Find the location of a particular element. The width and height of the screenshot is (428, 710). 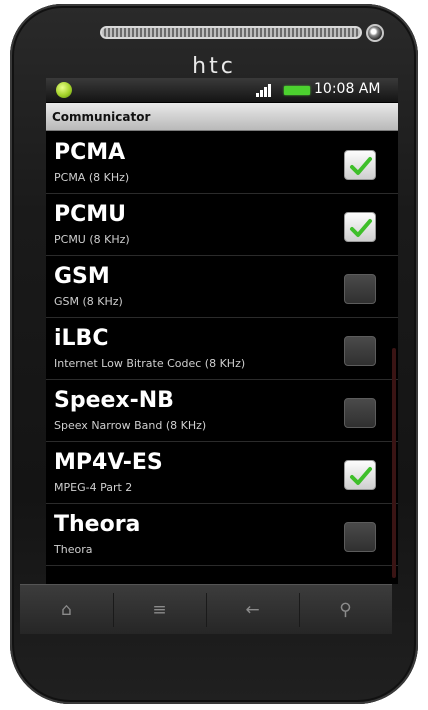

codec-row-theora: Theora Theora is located at coordinates (222, 535).